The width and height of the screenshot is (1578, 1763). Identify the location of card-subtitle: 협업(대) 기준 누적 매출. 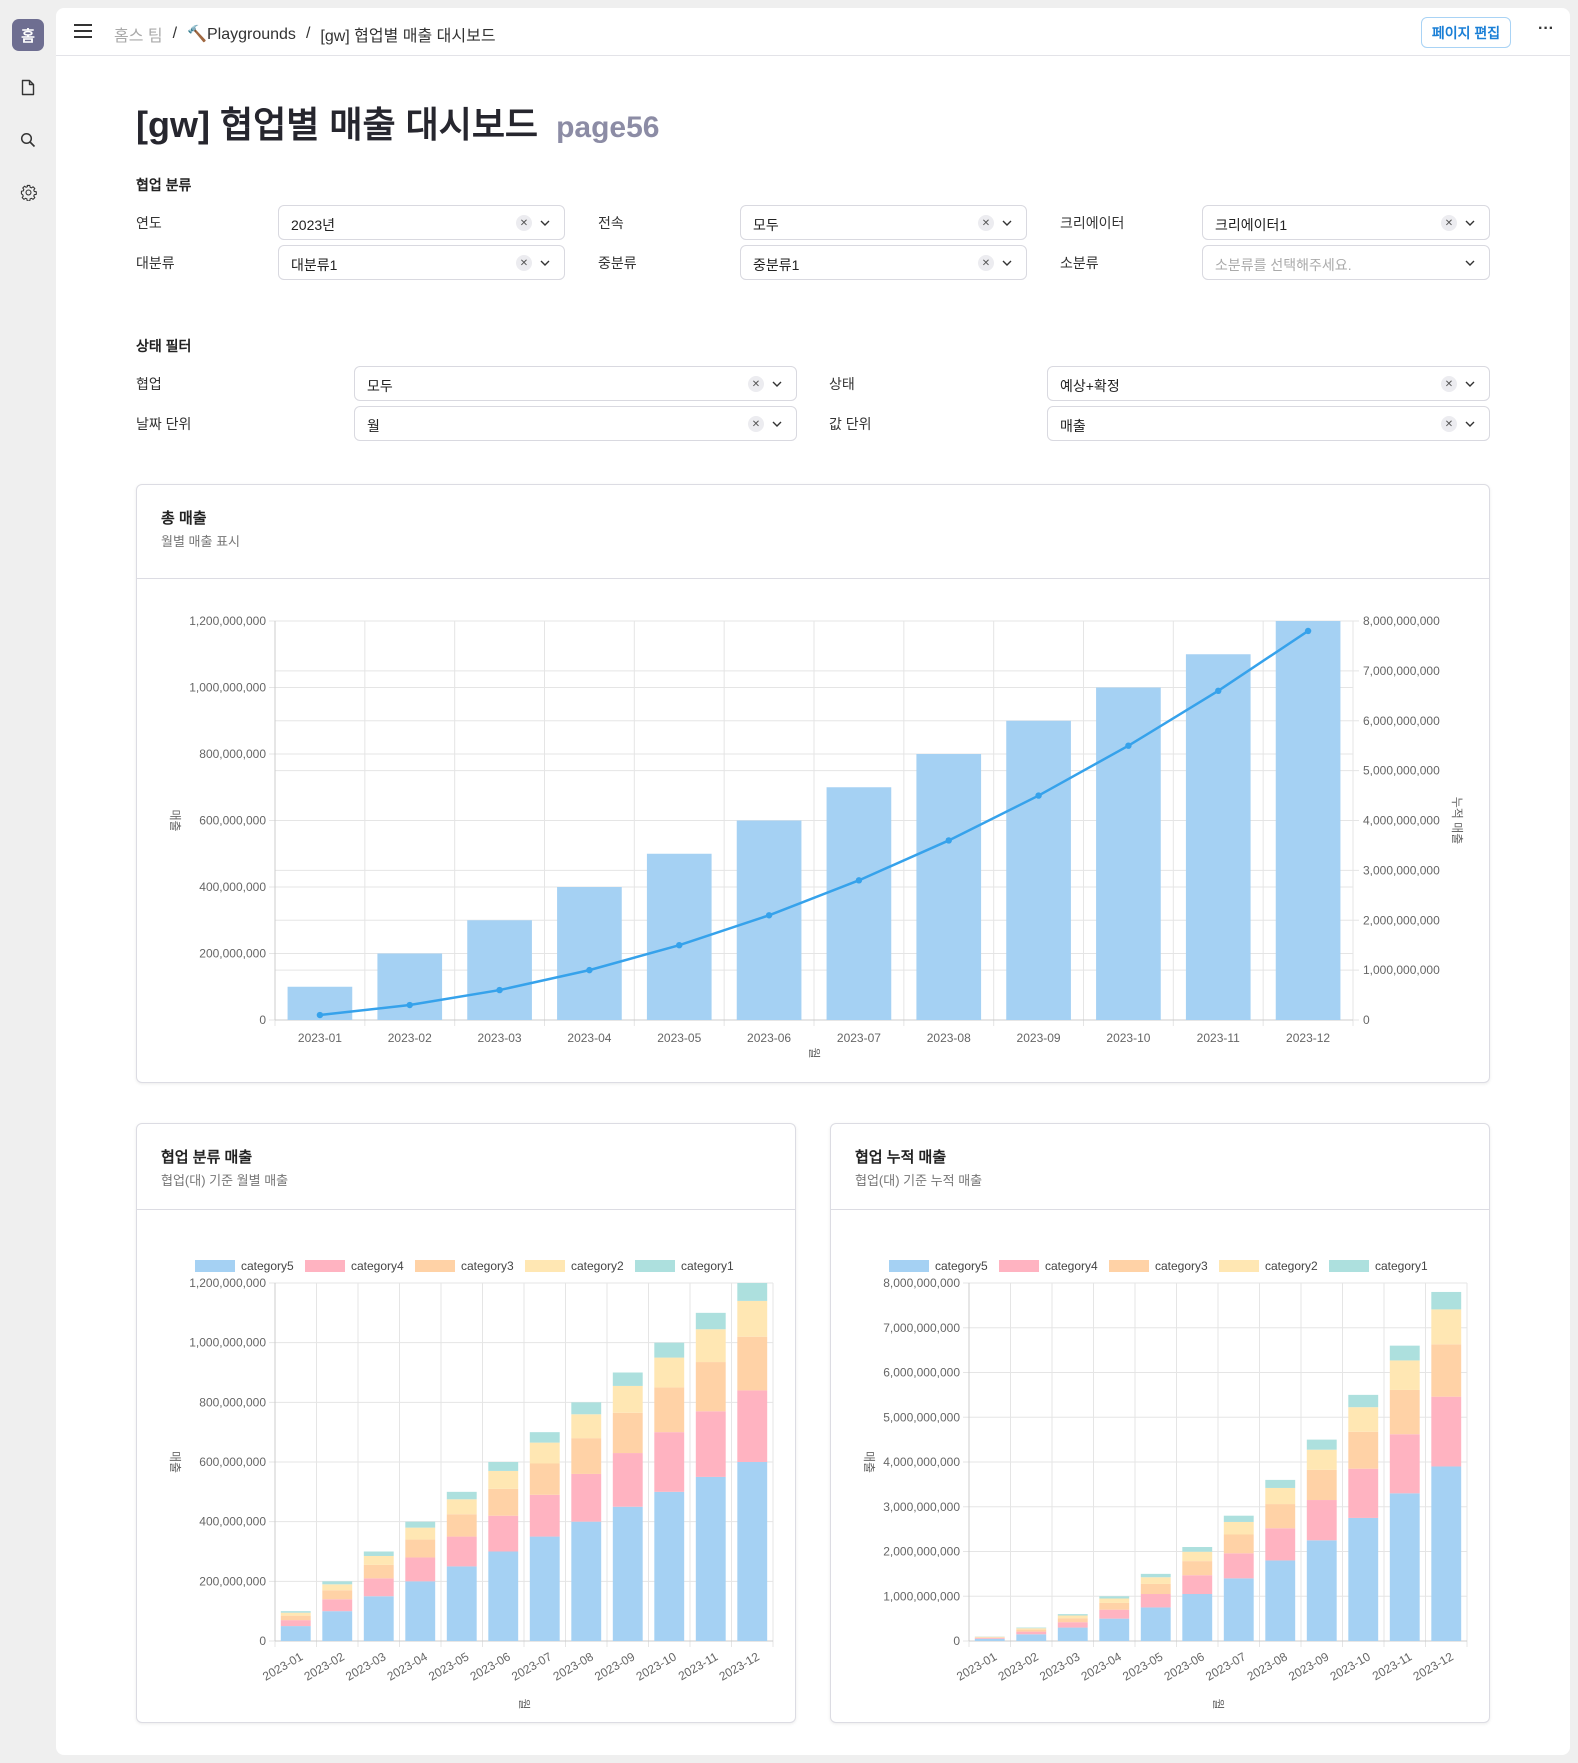
(919, 1180).